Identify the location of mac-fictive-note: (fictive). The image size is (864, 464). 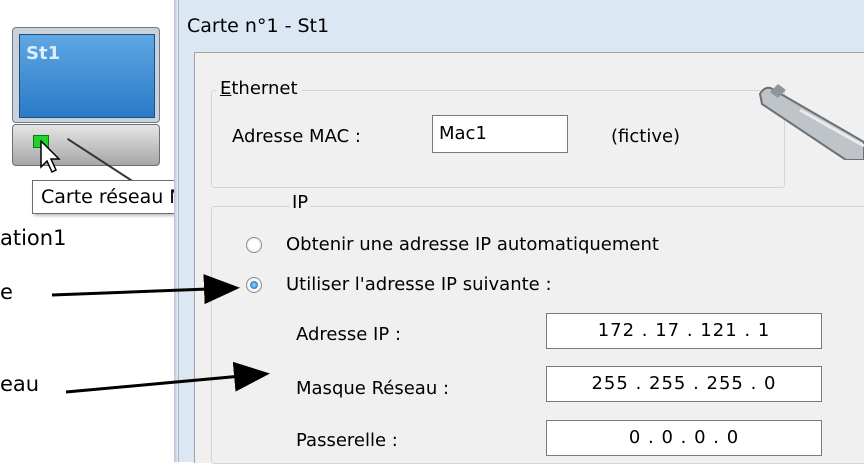
(646, 136).